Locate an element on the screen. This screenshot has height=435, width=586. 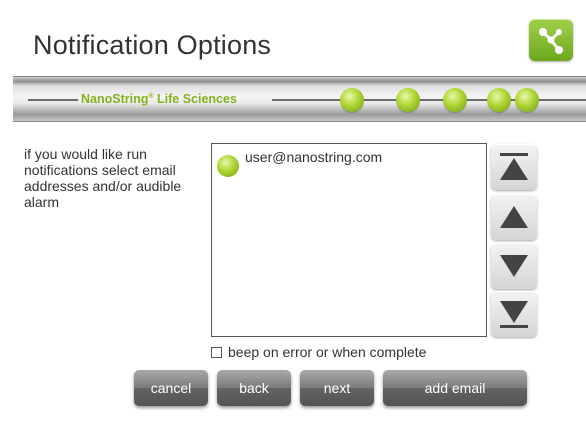
brand-banner: NanoString® Life Sciences is located at coordinates (299, 99).